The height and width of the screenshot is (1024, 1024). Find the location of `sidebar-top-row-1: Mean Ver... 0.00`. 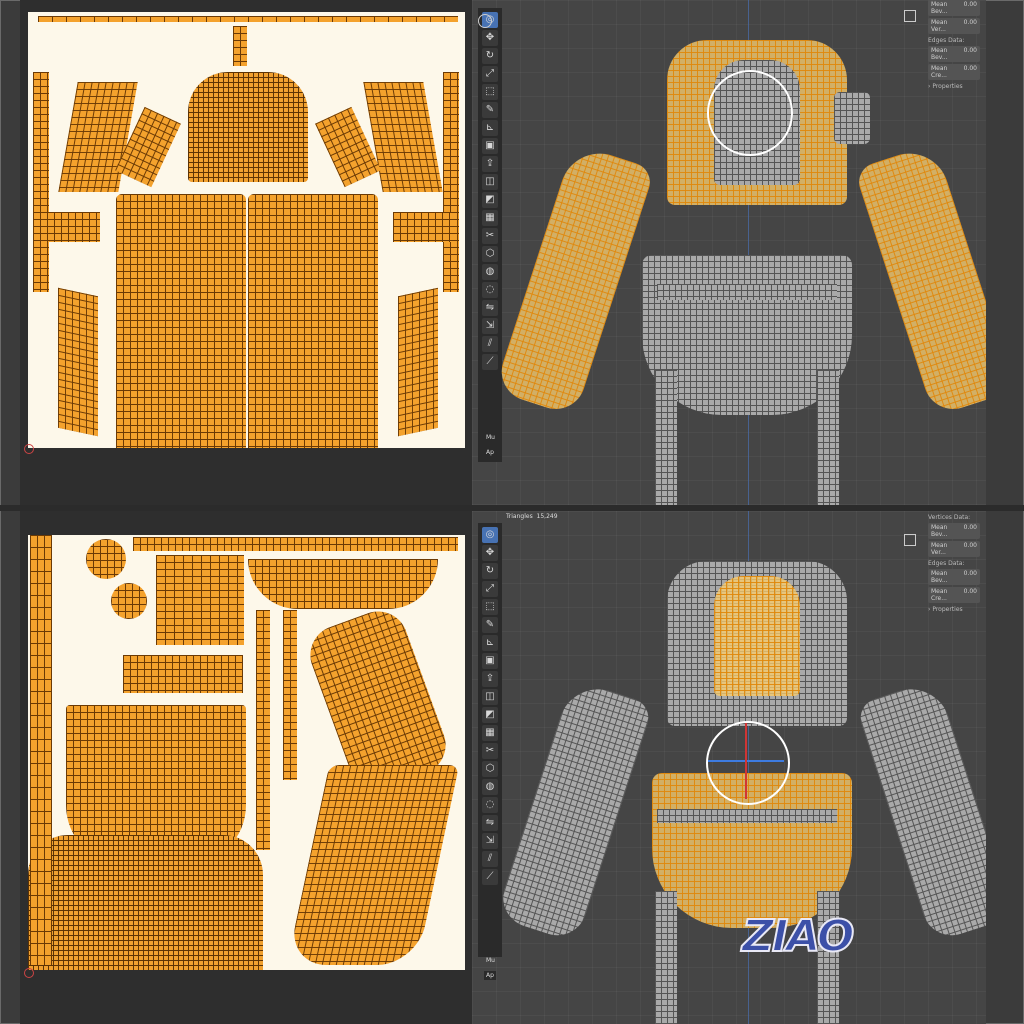

sidebar-top-row-1: Mean Ver... 0.00 is located at coordinates (957, 26).